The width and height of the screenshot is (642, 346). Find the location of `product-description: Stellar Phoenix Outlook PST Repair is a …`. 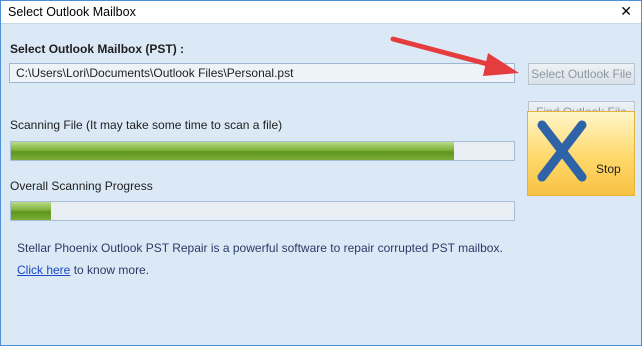

product-description: Stellar Phoenix Outlook PST Repair is a … is located at coordinates (260, 248).